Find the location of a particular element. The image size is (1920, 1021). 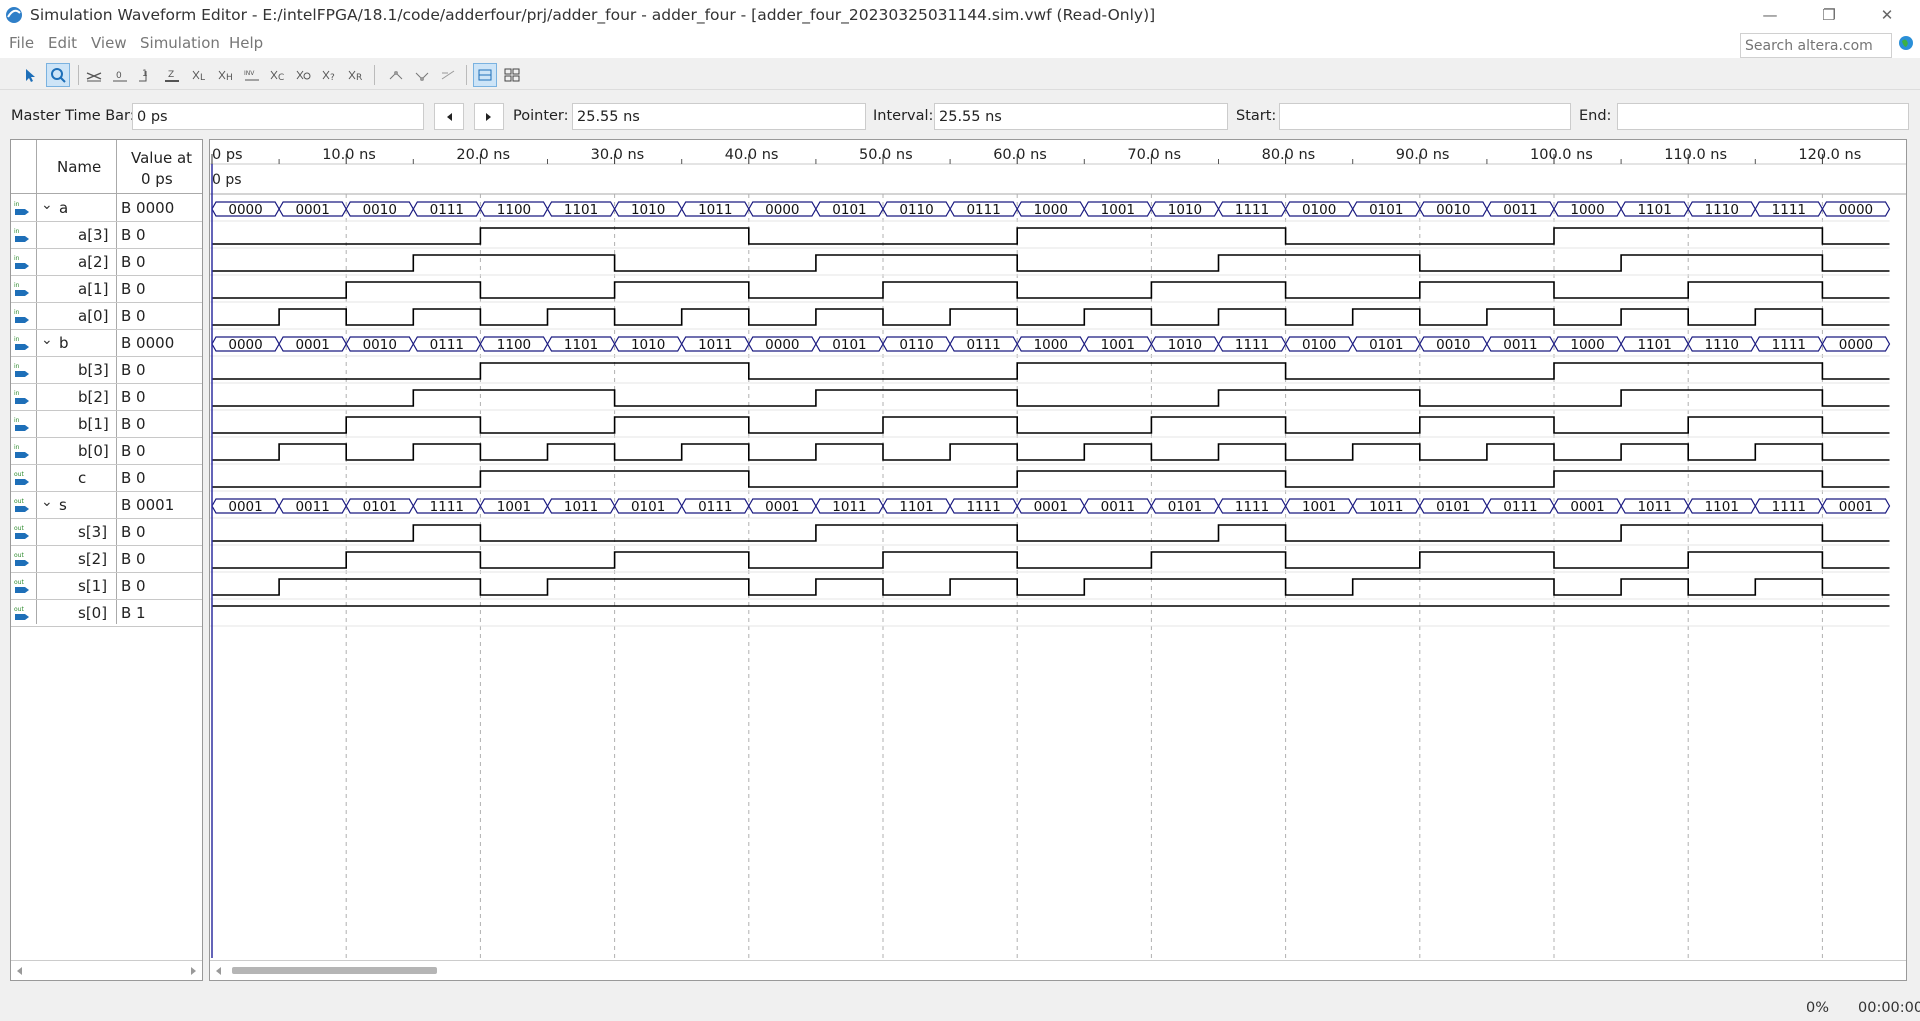

time-tick-label: 10.0 ns is located at coordinates (349, 155).